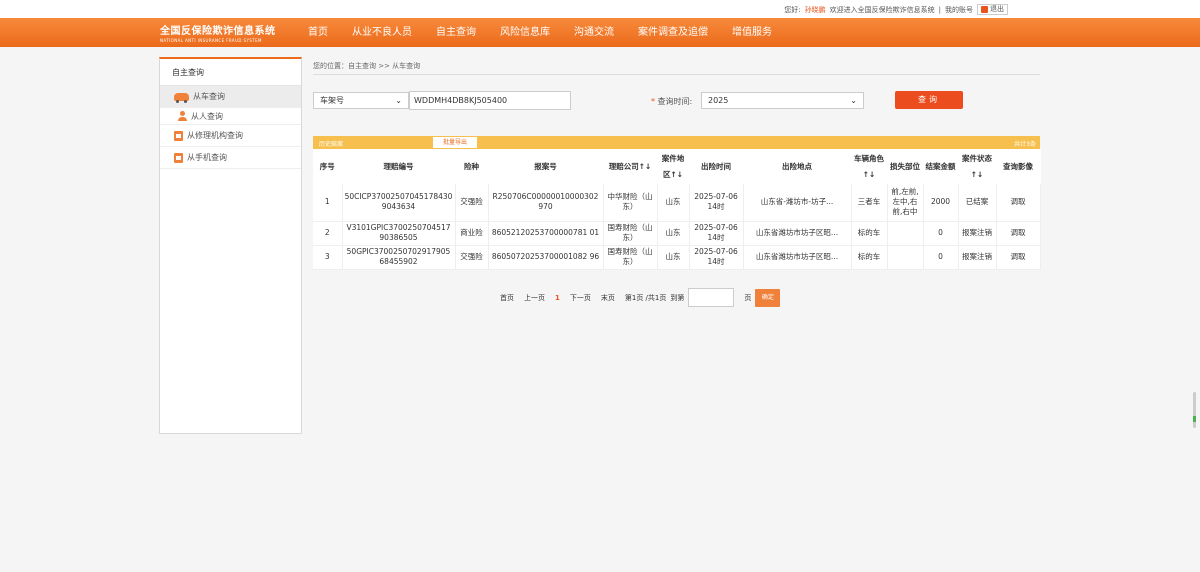 This screenshot has height=572, width=1200. What do you see at coordinates (230, 158) in the screenshot?
I see `sidebar-item-phone-query: 从手机查询` at bounding box center [230, 158].